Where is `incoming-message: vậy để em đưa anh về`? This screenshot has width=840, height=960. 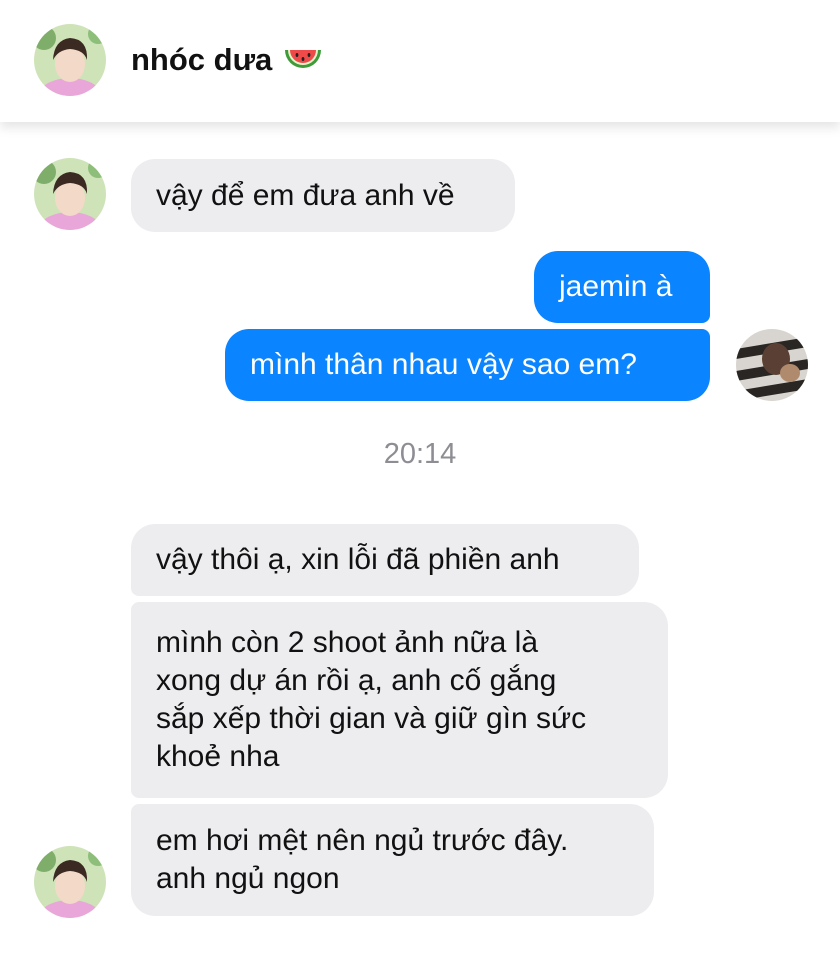
incoming-message: vậy để em đưa anh về is located at coordinates (323, 195).